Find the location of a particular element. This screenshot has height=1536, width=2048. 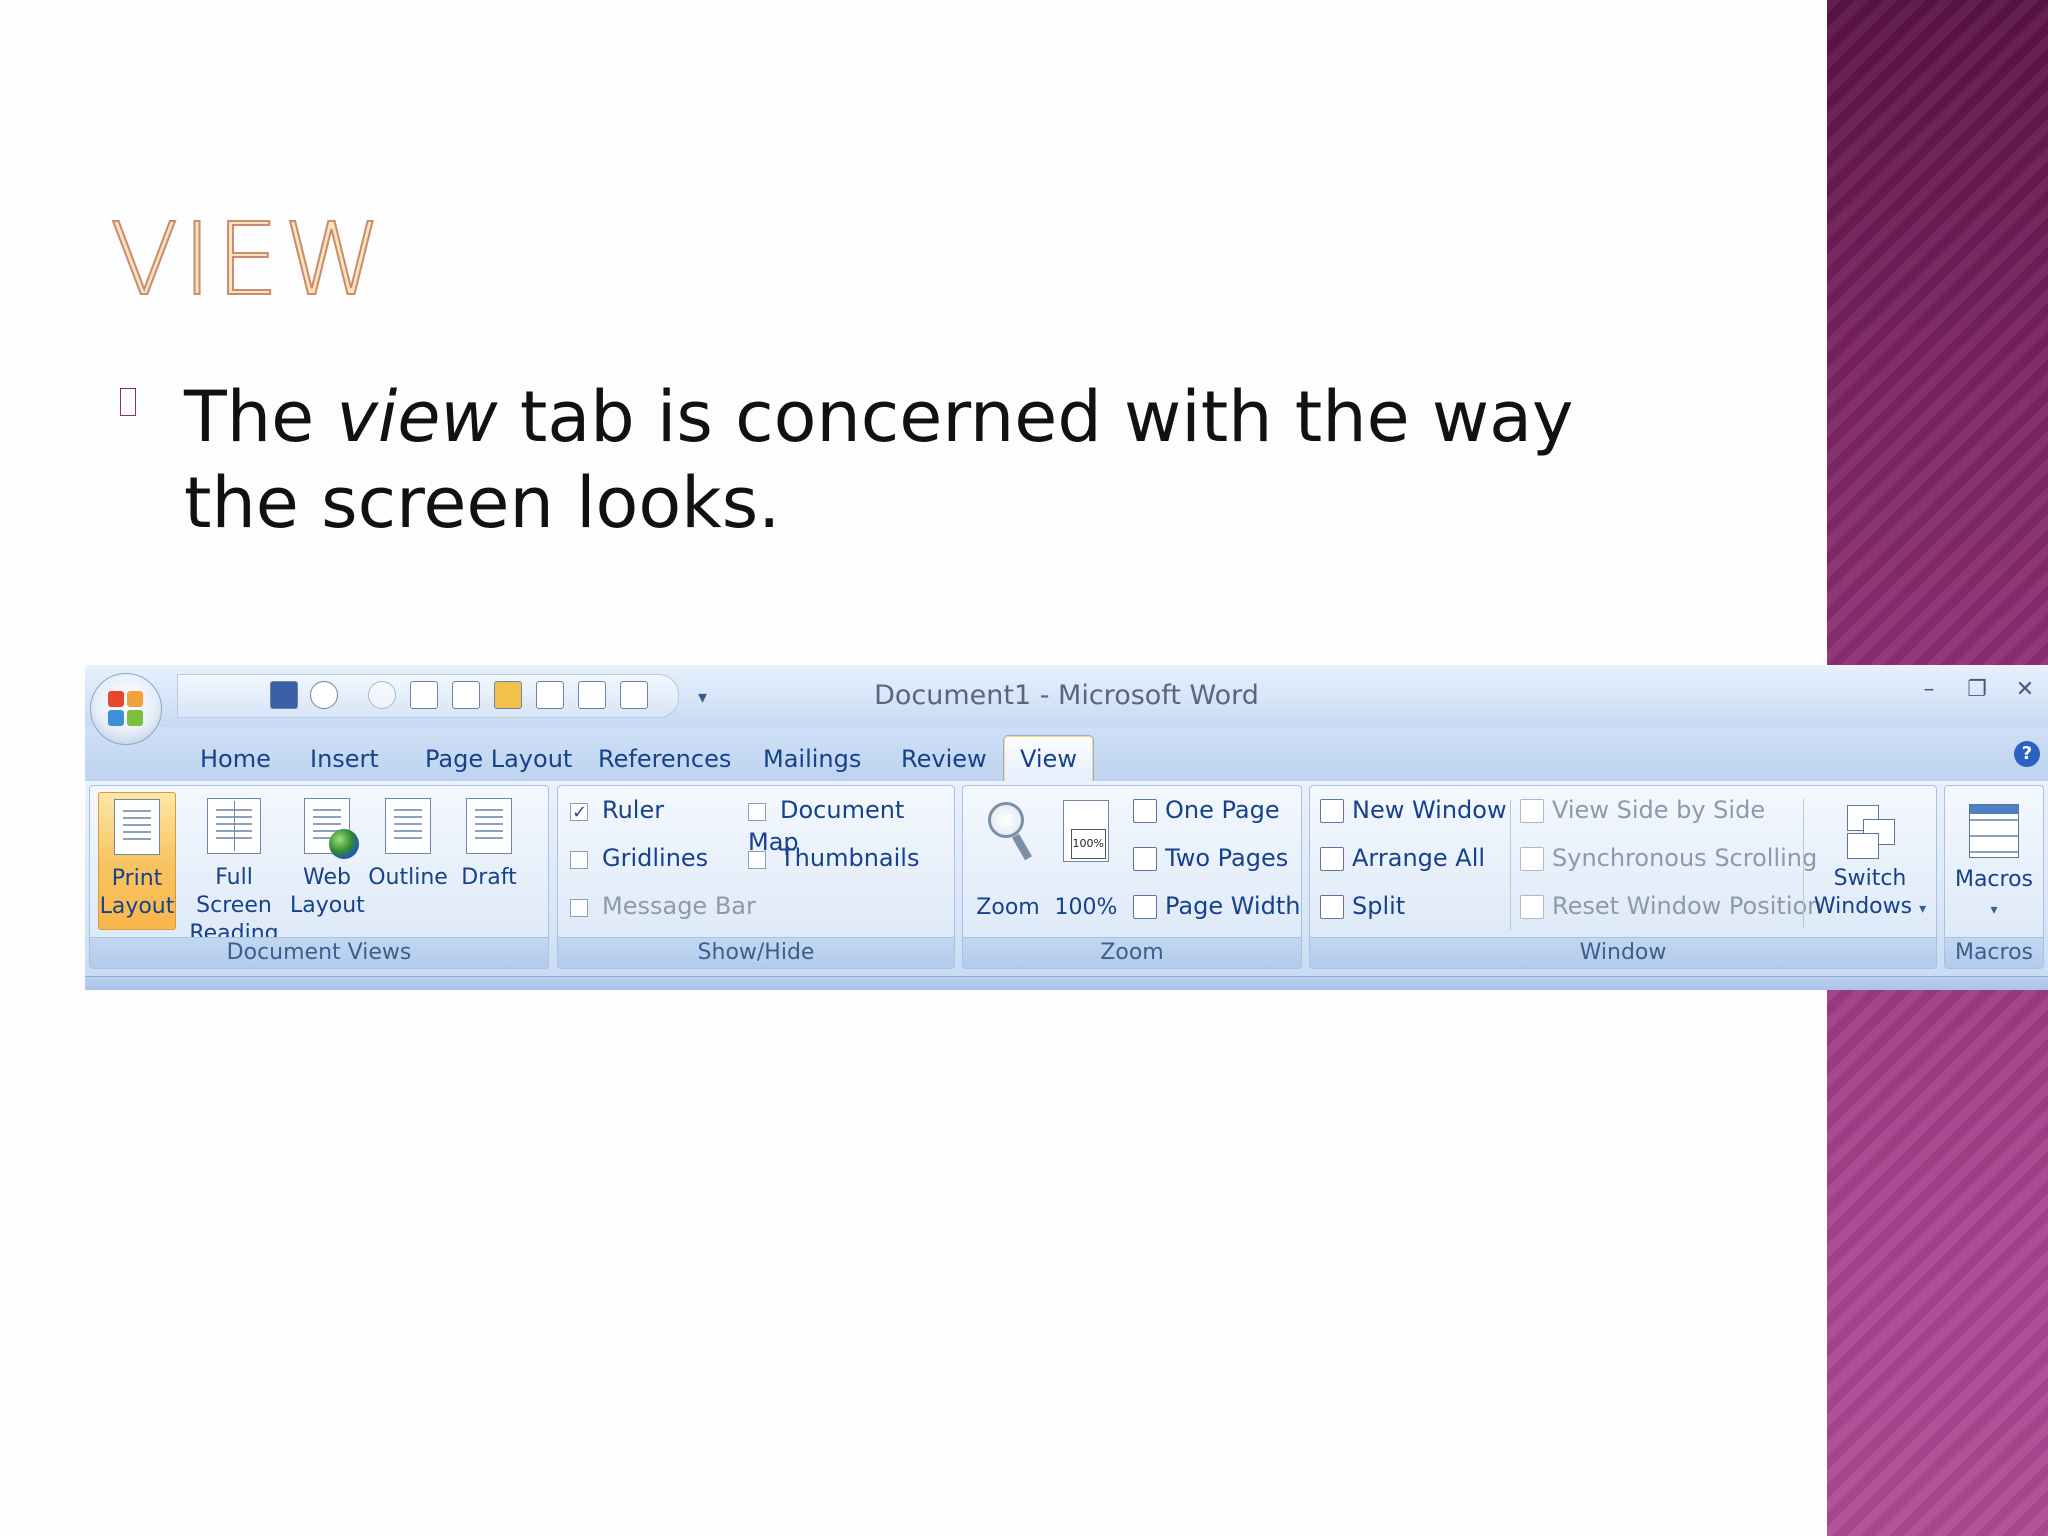

web-layout-icon is located at coordinates (331, 828).